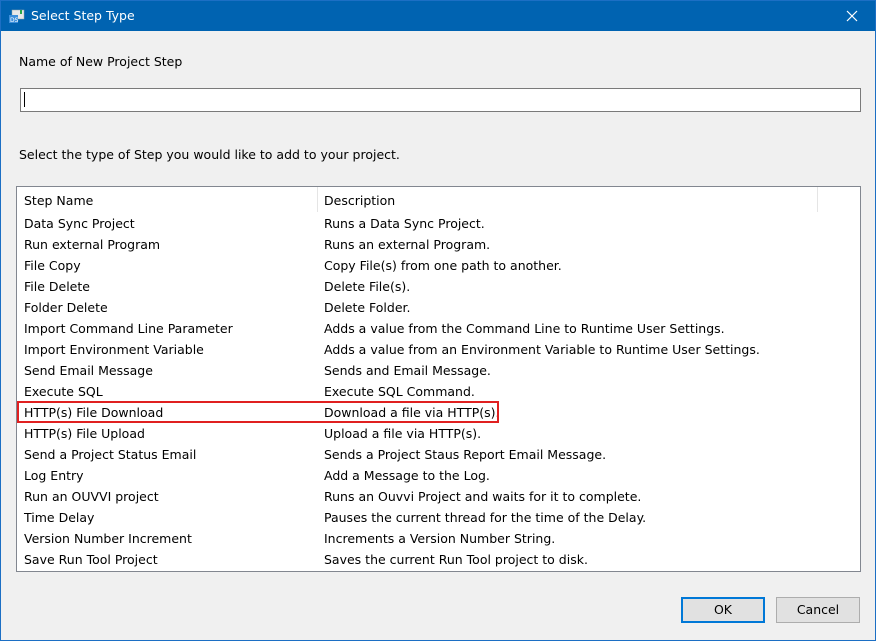 The width and height of the screenshot is (876, 641). What do you see at coordinates (101, 61) in the screenshot?
I see `step-name-label: Name of New Project Step` at bounding box center [101, 61].